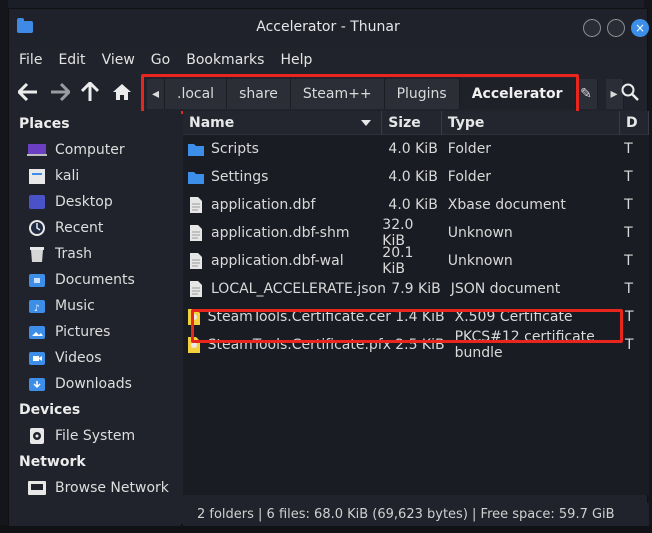 The image size is (652, 533). I want to click on certificate-icon, so click(194, 317).